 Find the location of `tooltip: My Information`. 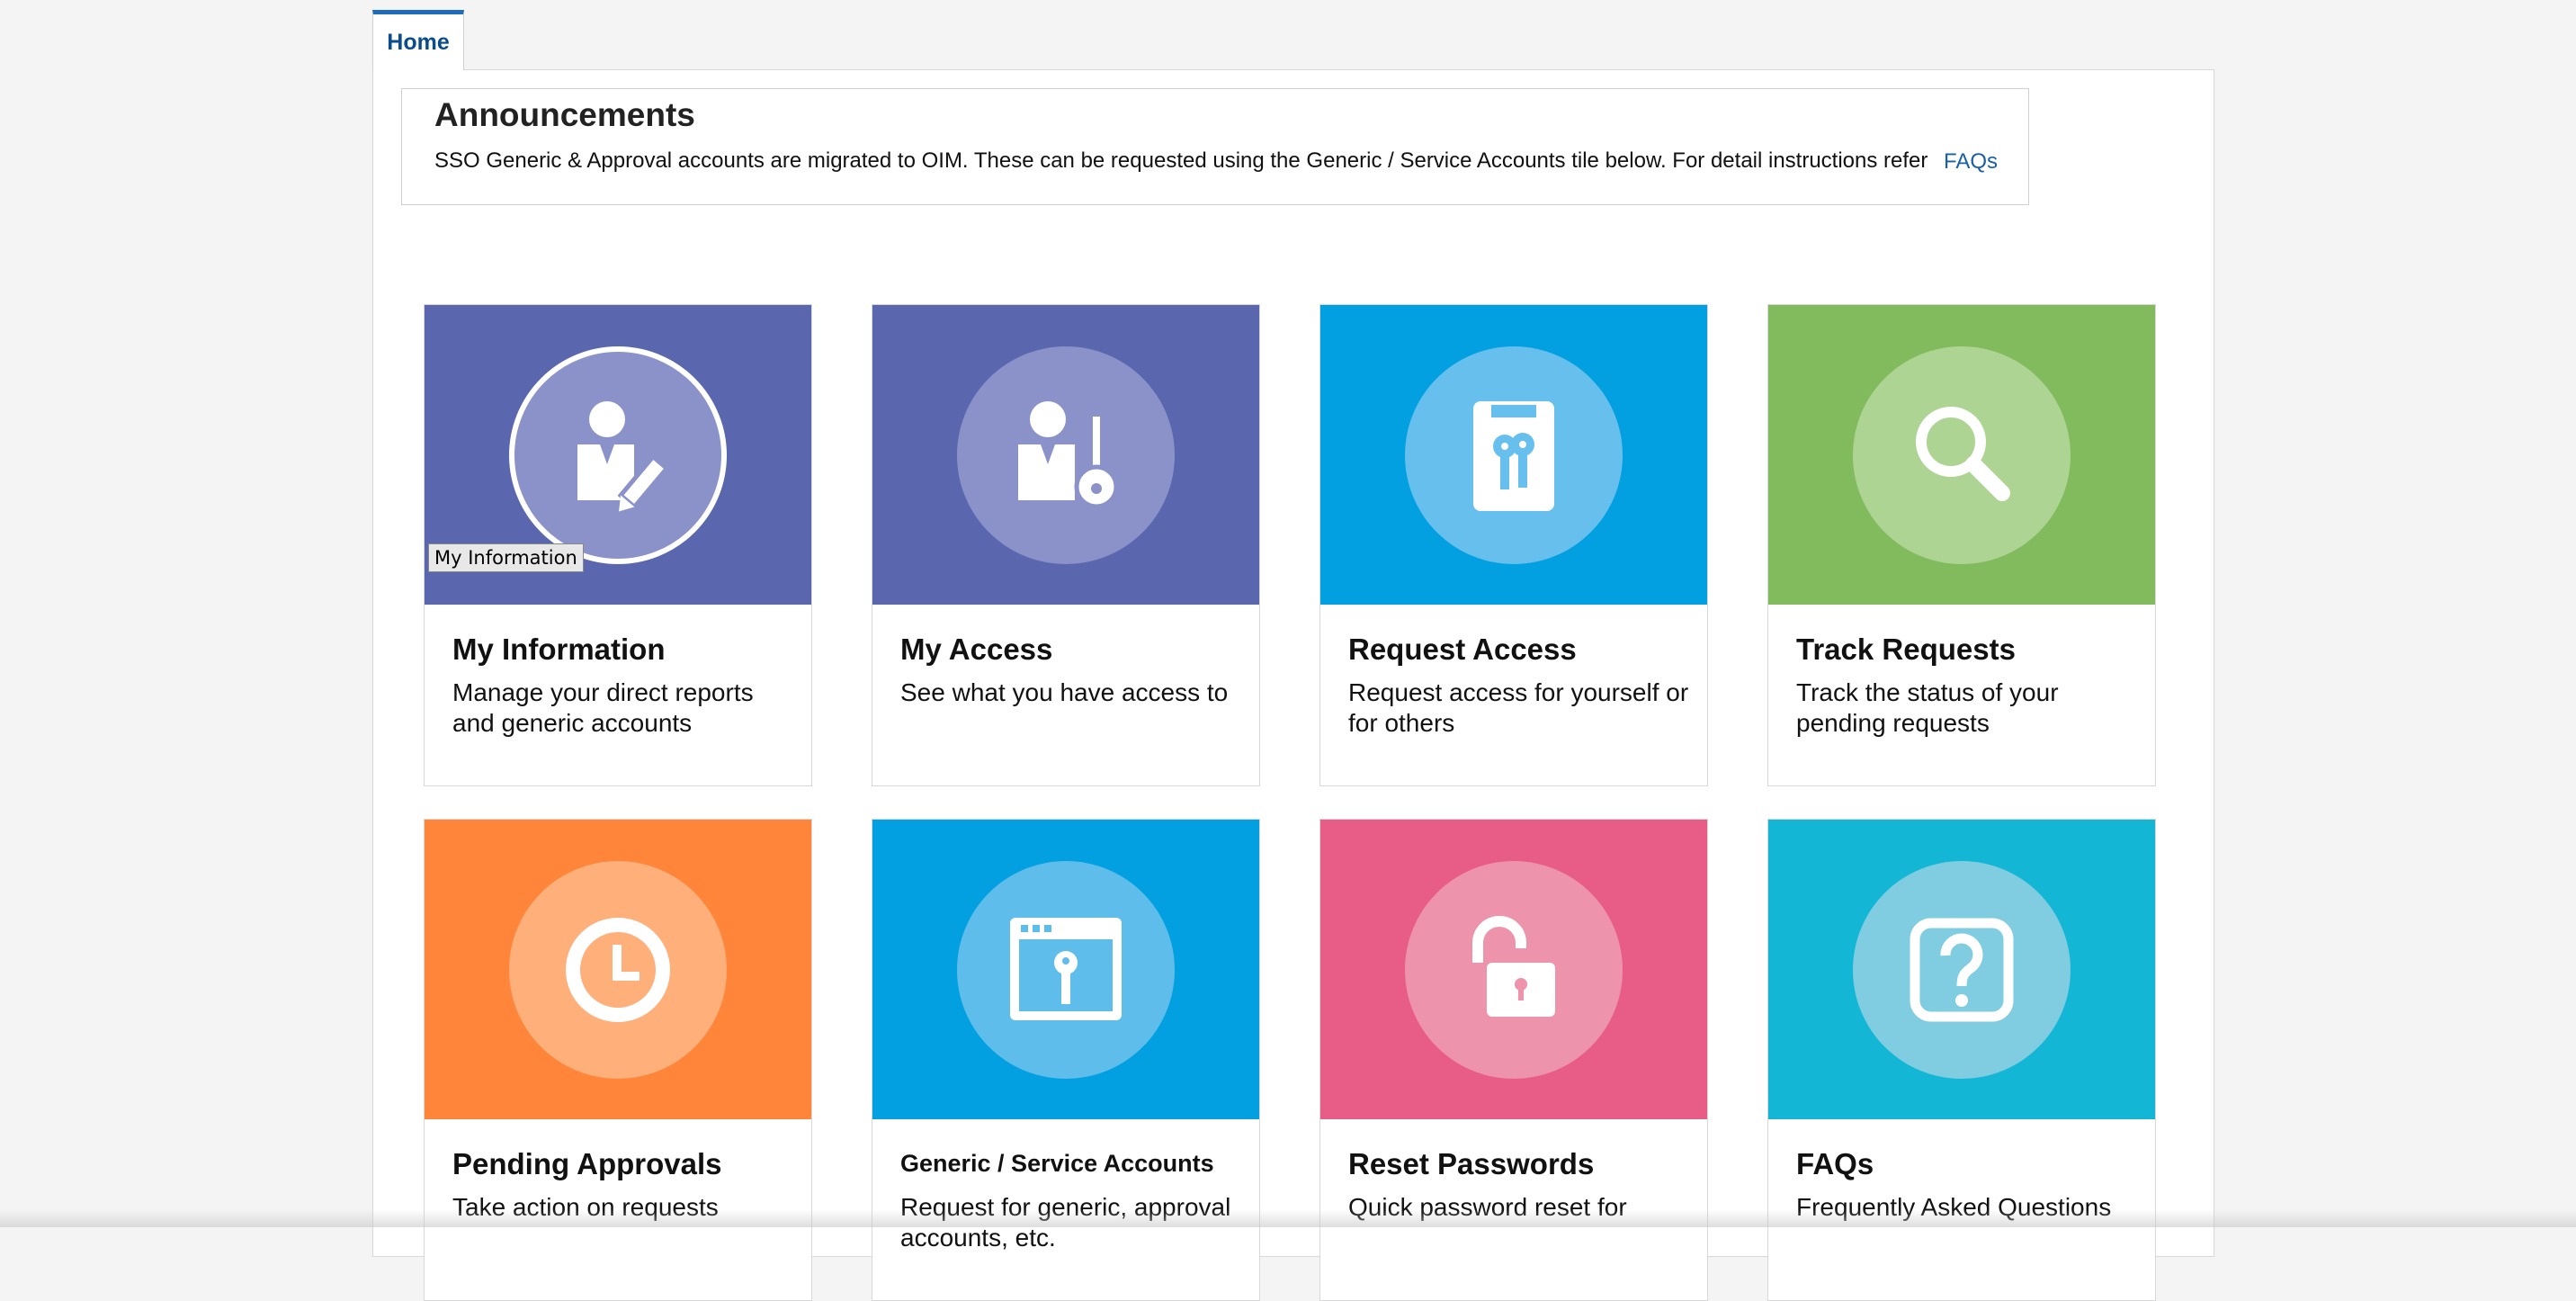

tooltip: My Information is located at coordinates (506, 557).